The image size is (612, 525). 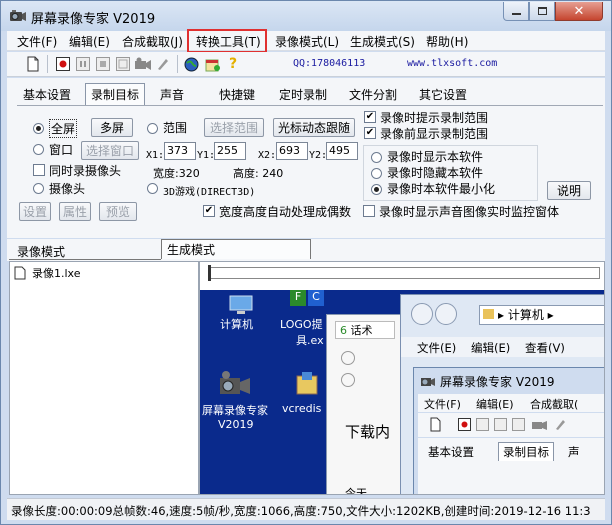 What do you see at coordinates (115, 94) in the screenshot?
I see `tab-record-target: 录制目标` at bounding box center [115, 94].